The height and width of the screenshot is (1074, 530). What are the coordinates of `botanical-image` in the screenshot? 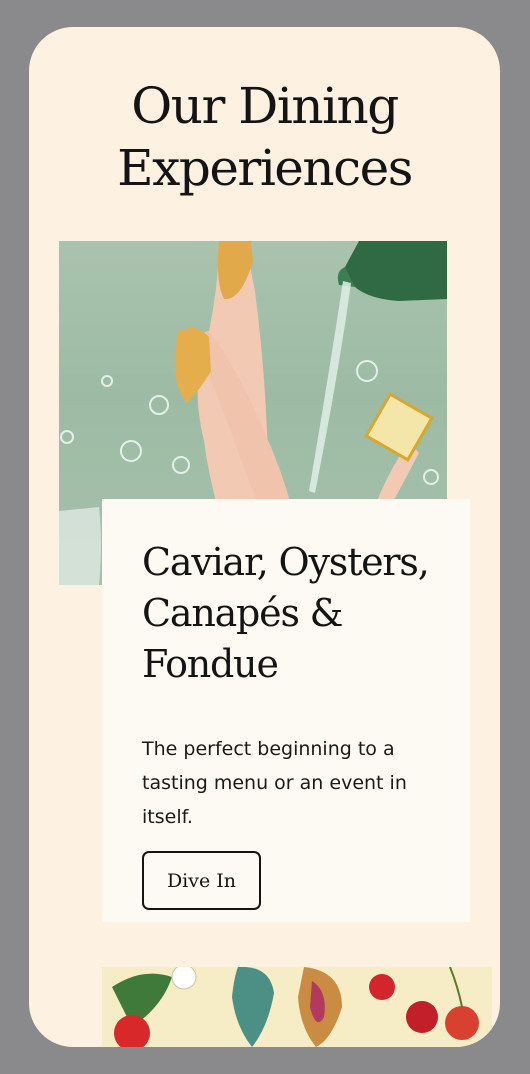 It's located at (297, 1007).